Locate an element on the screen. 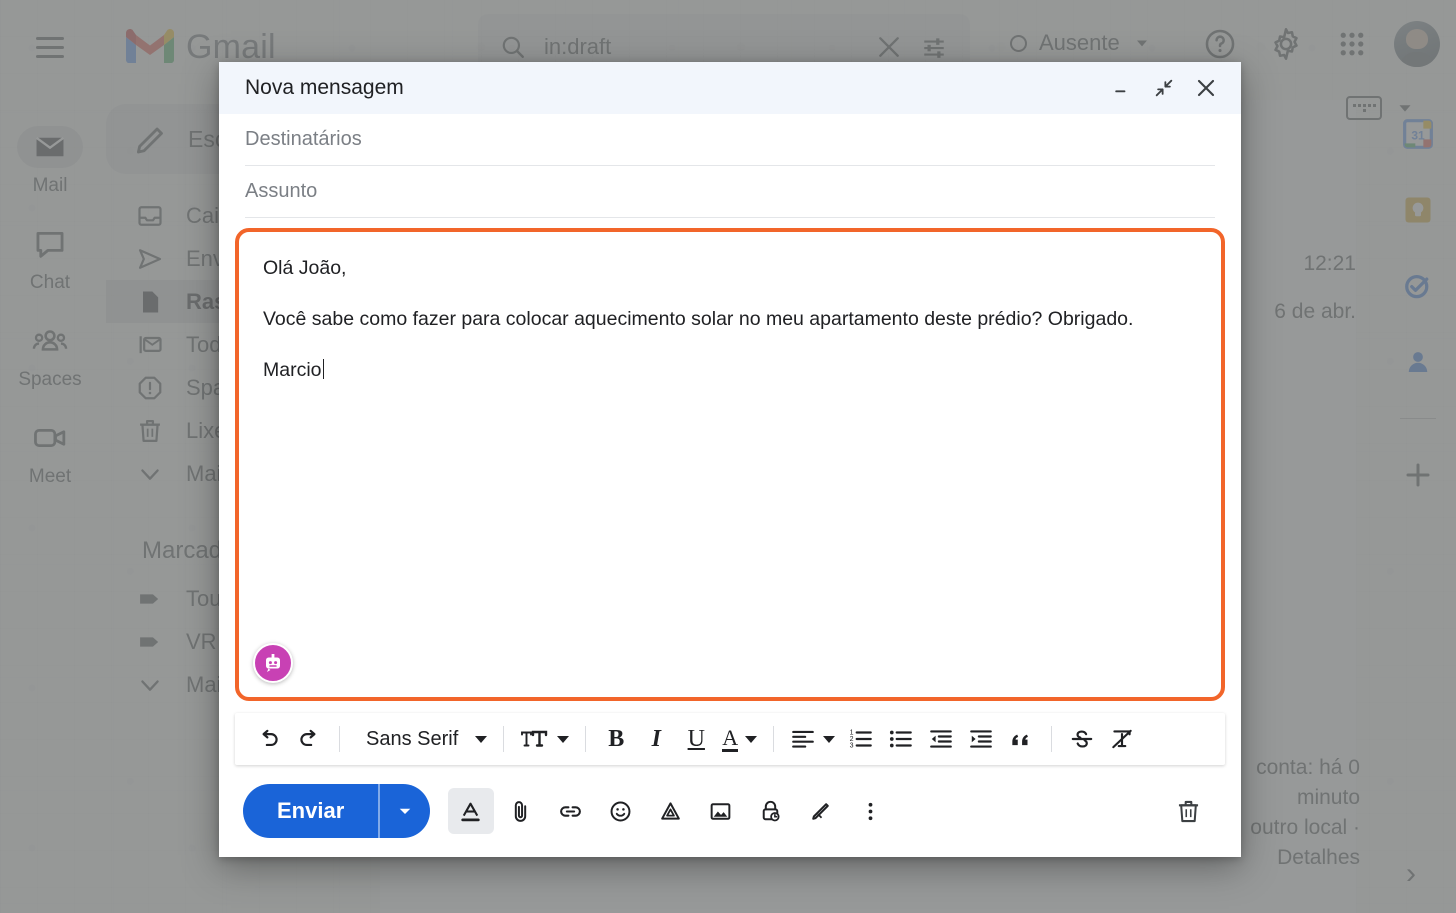 The width and height of the screenshot is (1456, 913). subject-placeholder: Assunto is located at coordinates (281, 191).